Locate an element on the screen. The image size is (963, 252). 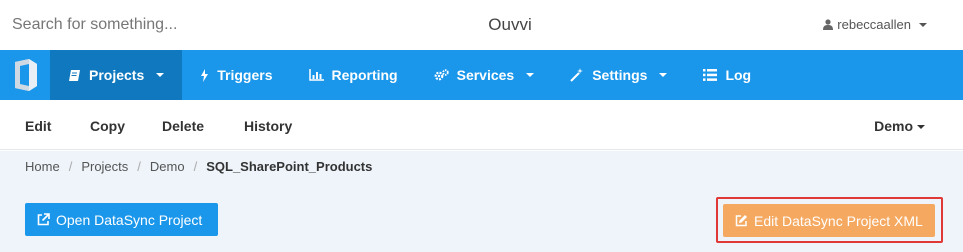
nav-services: Services is located at coordinates (484, 75).